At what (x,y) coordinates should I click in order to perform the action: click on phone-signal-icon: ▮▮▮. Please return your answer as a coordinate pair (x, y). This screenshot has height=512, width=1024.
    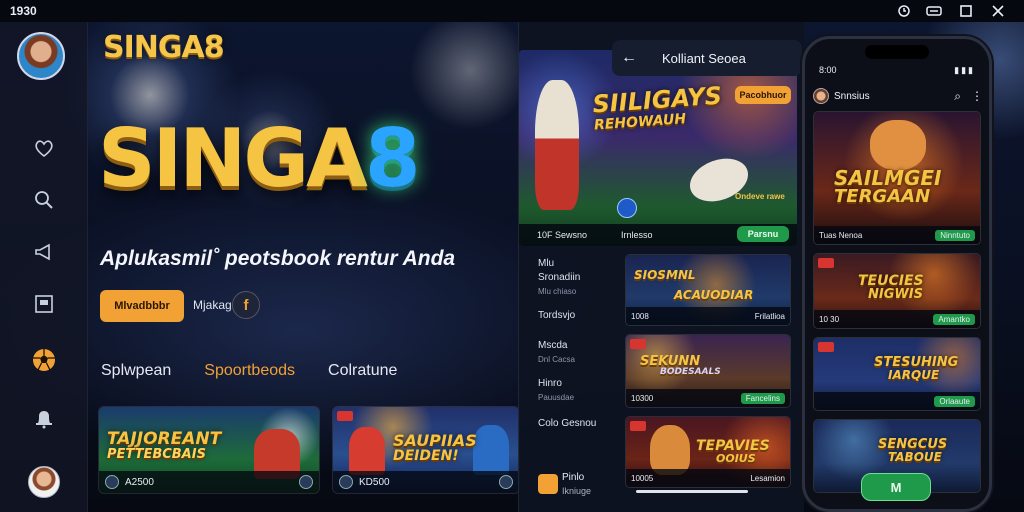
    Looking at the image, I should click on (964, 70).